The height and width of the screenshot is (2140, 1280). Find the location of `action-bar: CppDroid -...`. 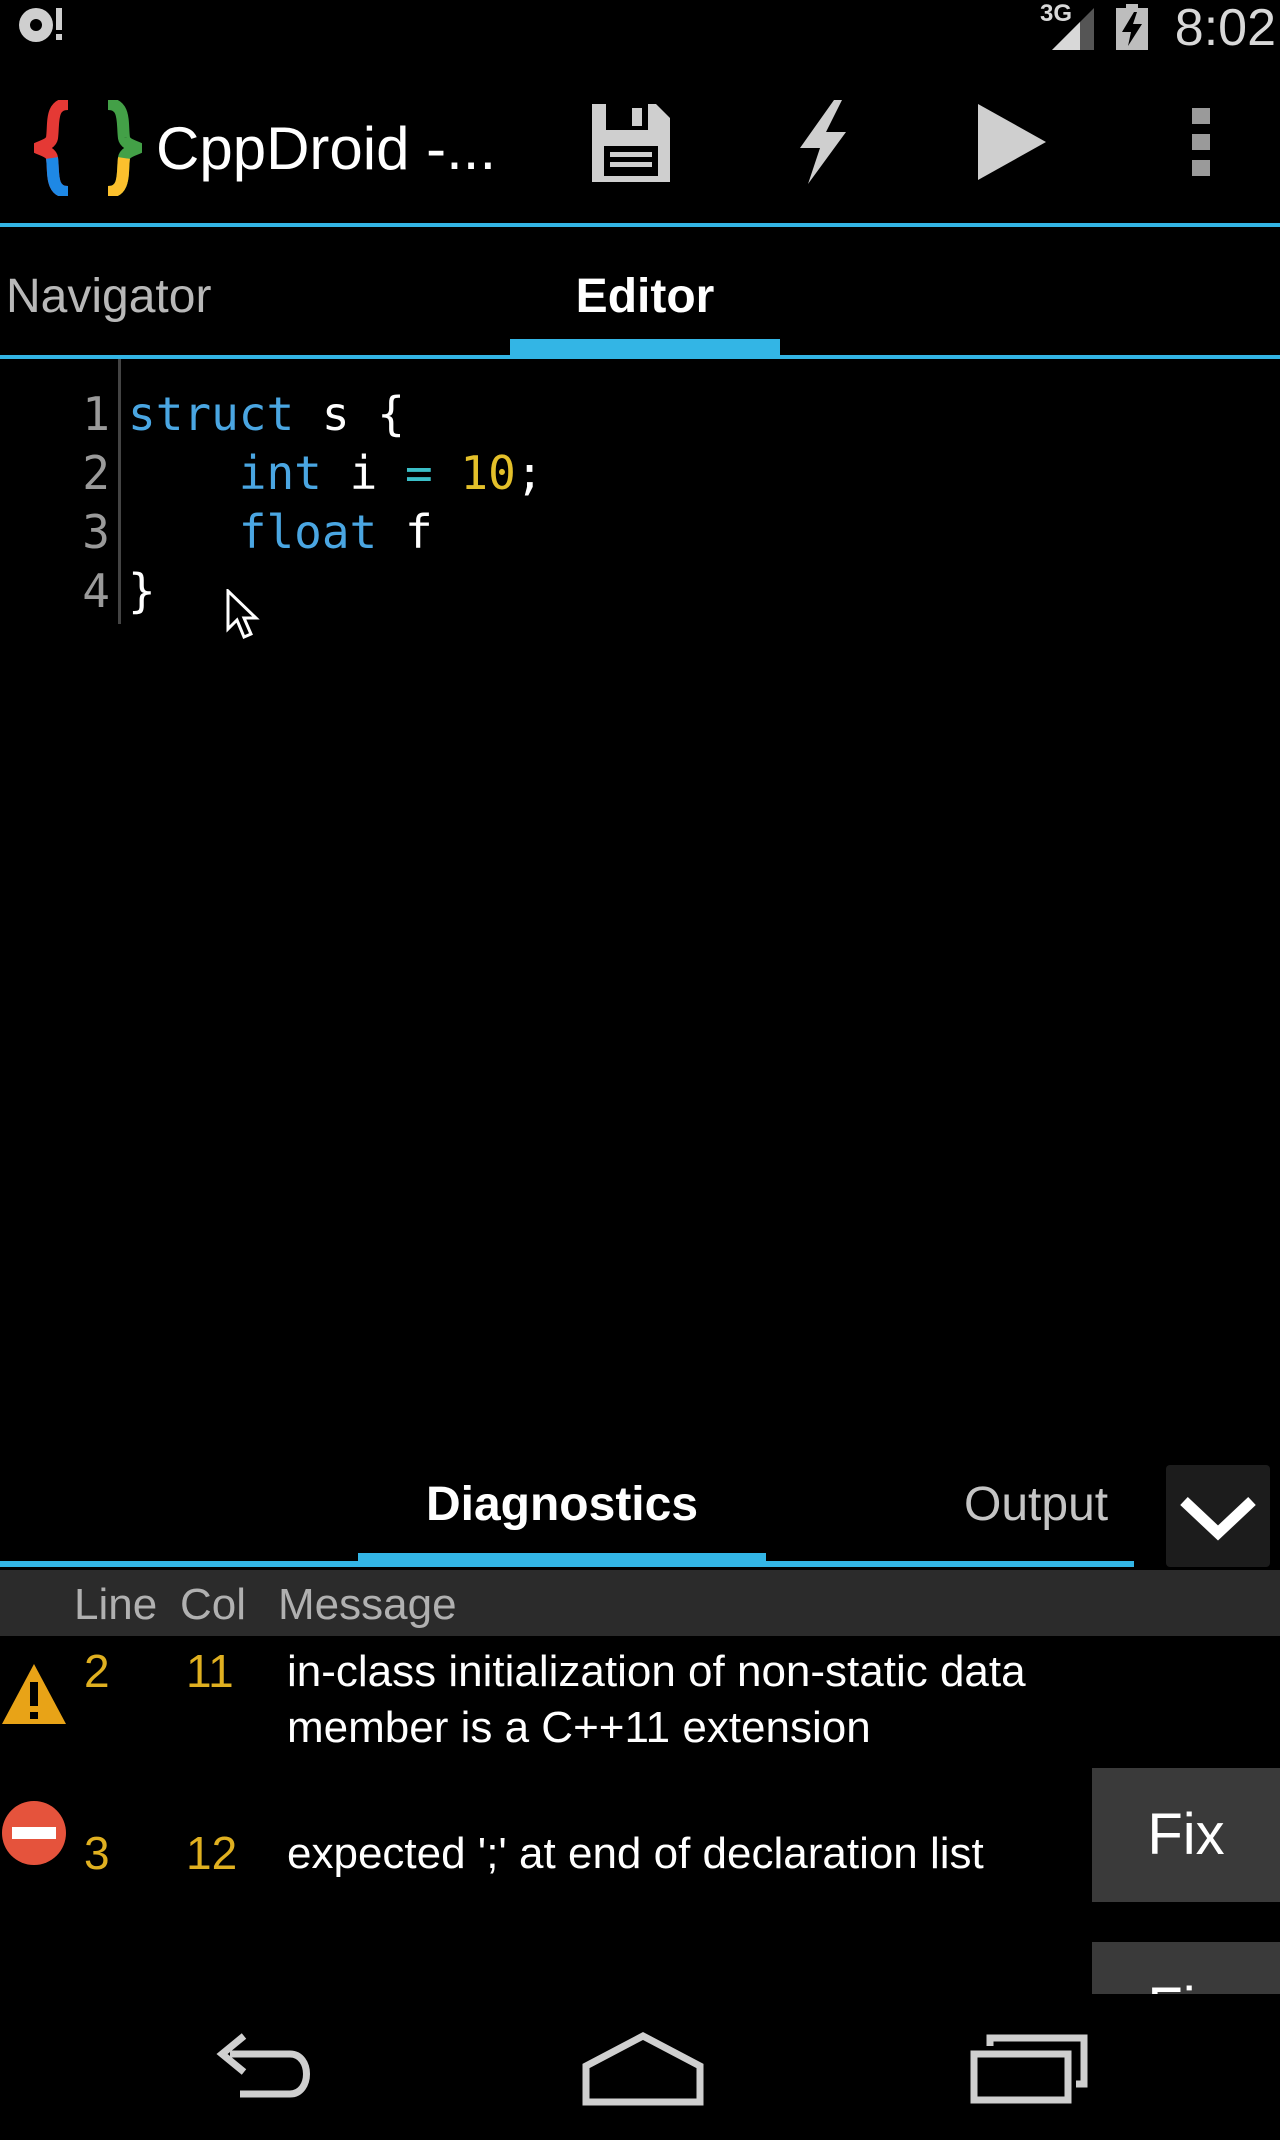

action-bar: CppDroid -... is located at coordinates (640, 144).